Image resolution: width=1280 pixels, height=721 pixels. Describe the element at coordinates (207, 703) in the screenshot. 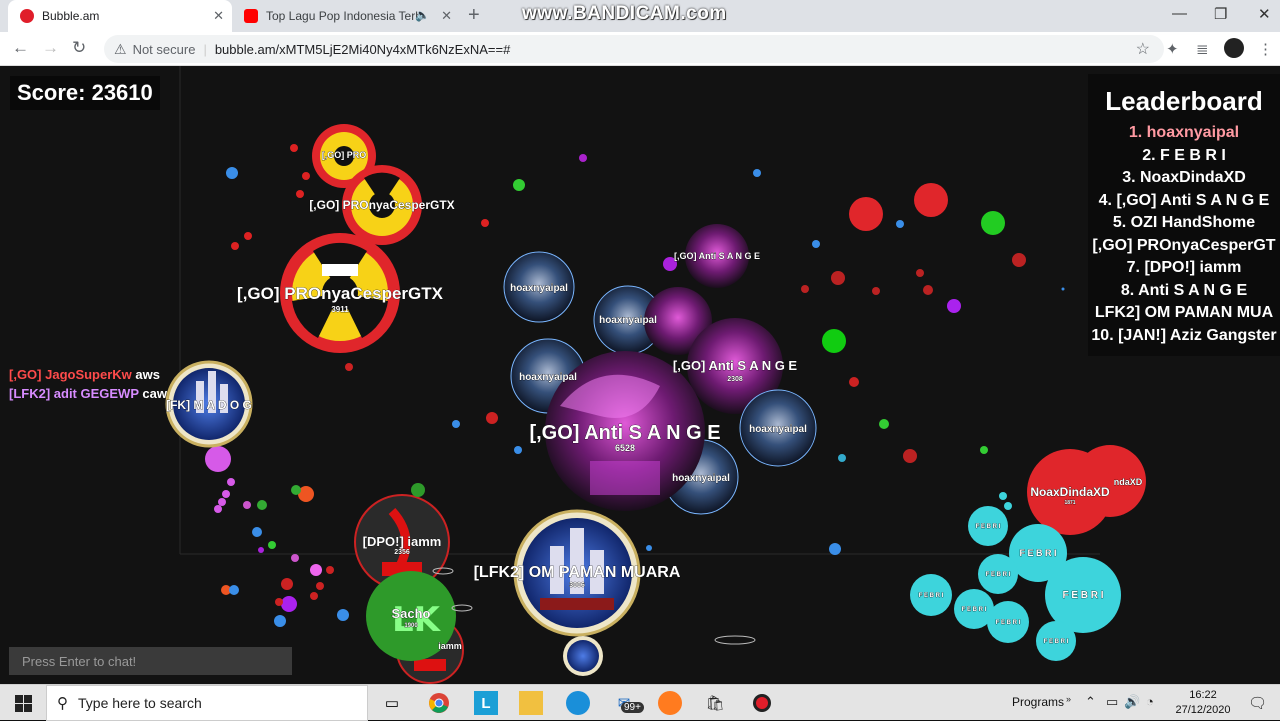

I see `taskbar-search: ⚲ Type here to search` at that location.